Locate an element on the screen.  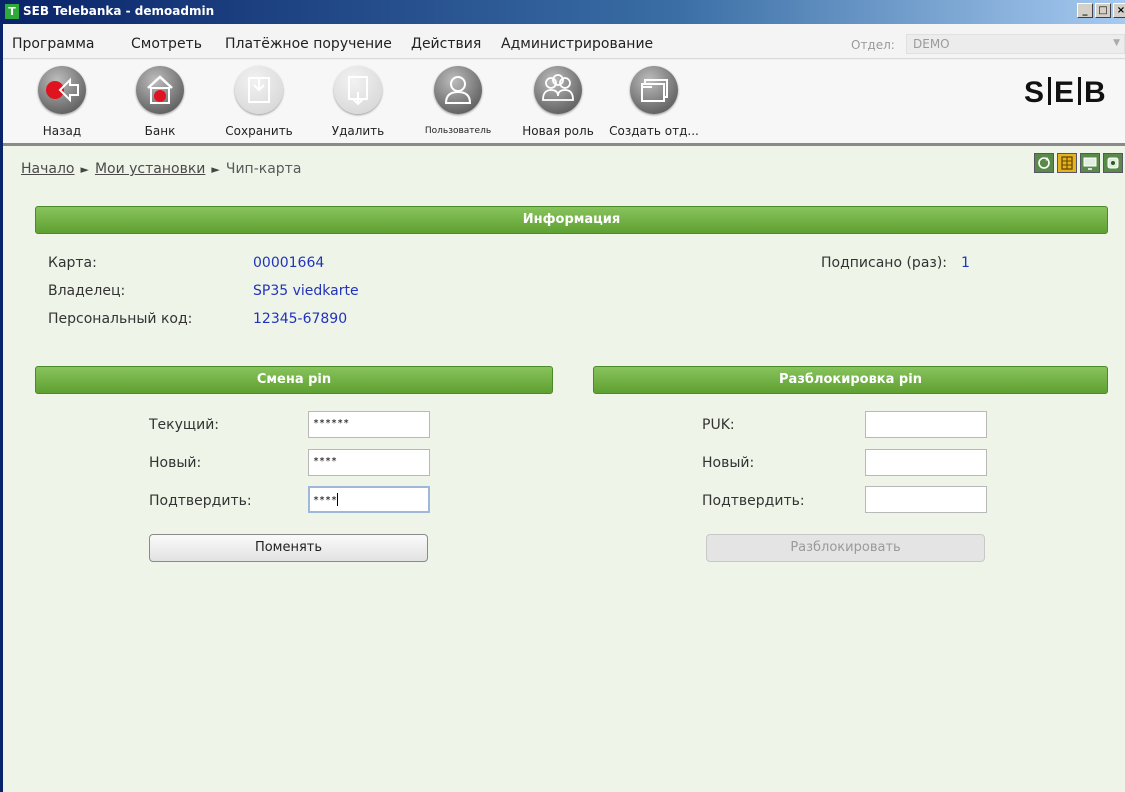
back-arrow-icon is located at coordinates (62, 90).